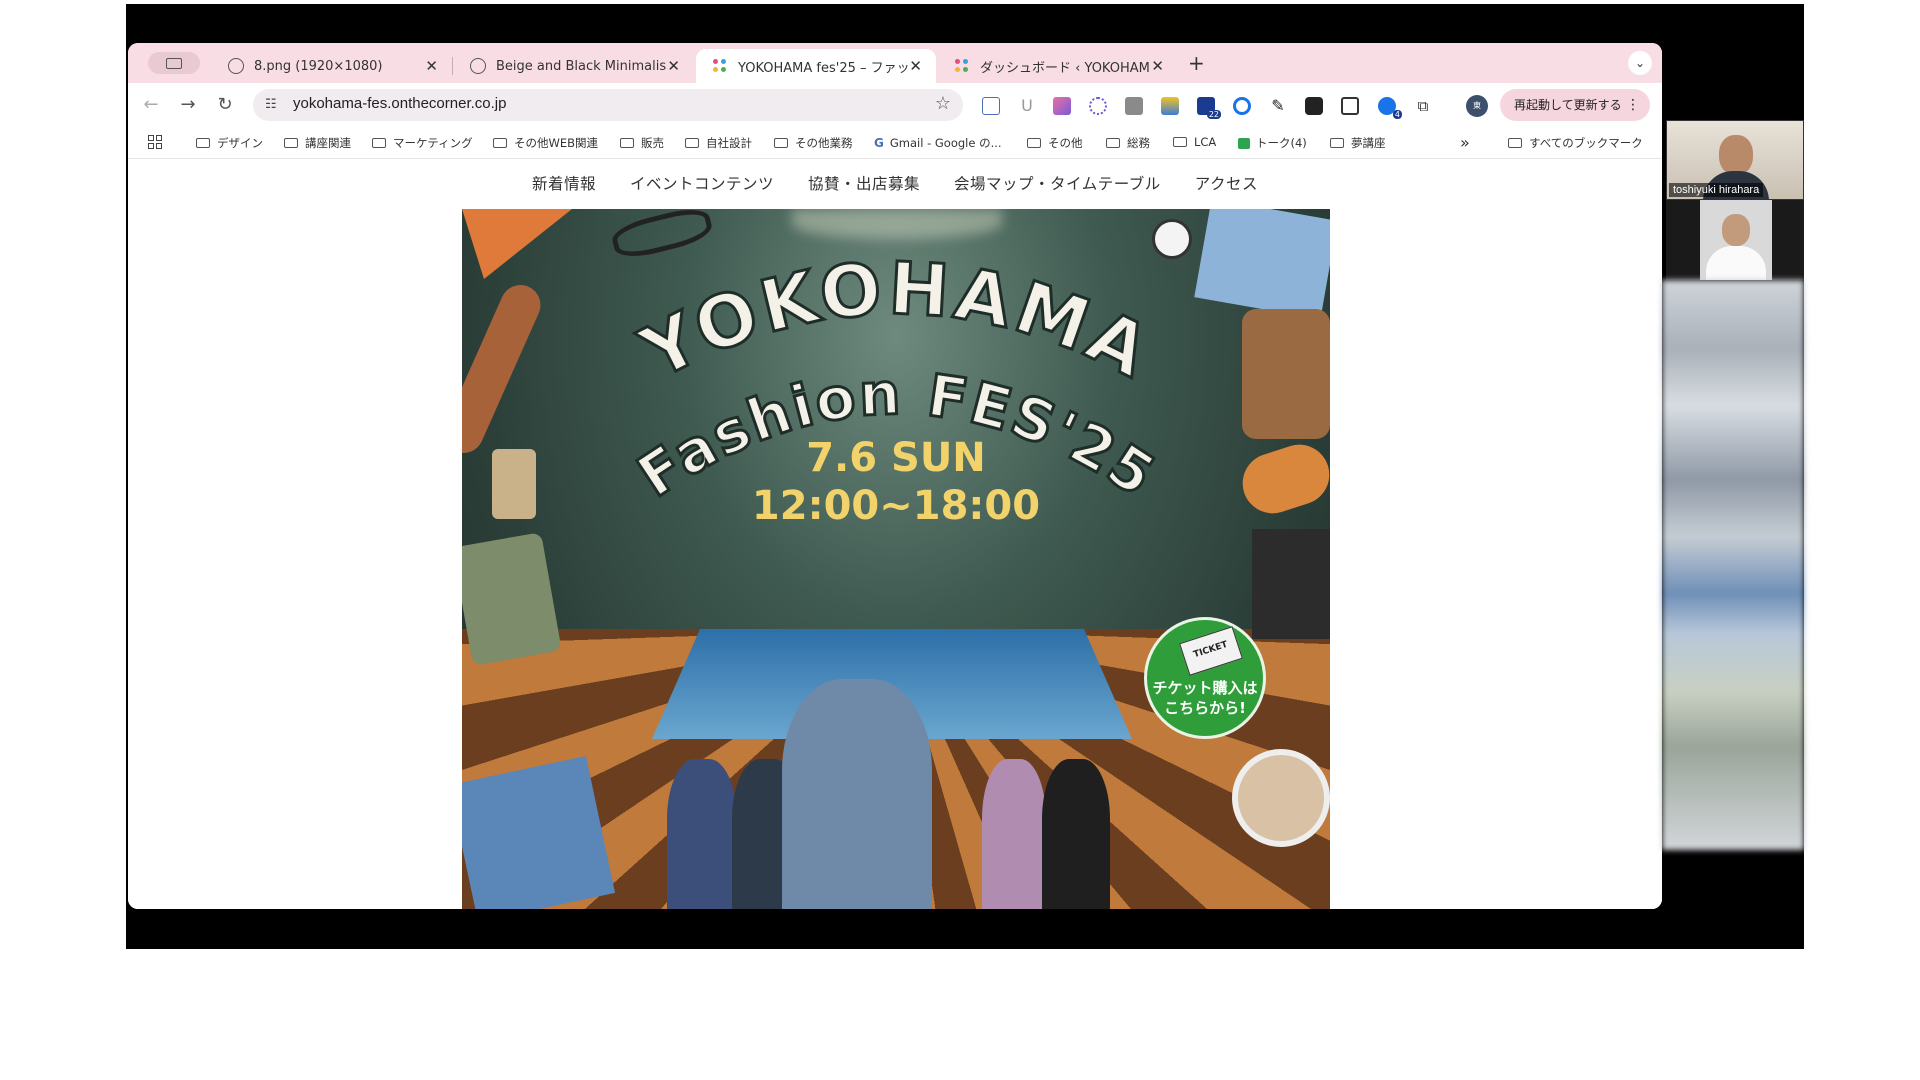 This screenshot has height=1080, width=1920. What do you see at coordinates (1633, 105) in the screenshot?
I see `more-vert-icon: ⋮` at bounding box center [1633, 105].